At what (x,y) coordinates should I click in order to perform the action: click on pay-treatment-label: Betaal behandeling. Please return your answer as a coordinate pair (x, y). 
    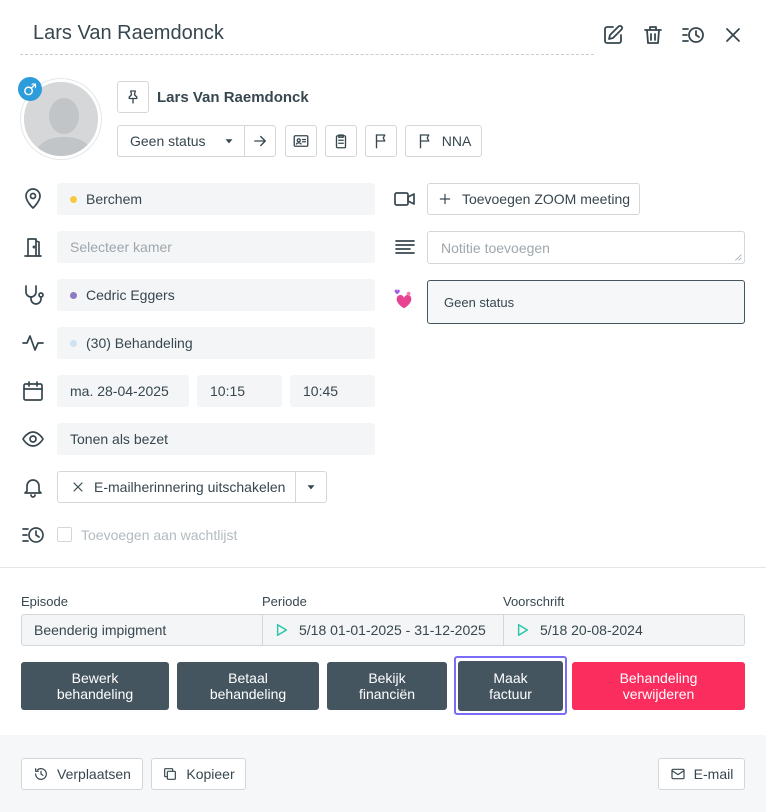
    Looking at the image, I should click on (248, 686).